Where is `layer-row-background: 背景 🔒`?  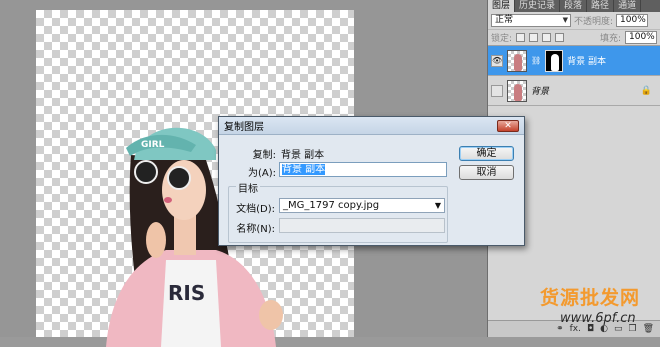 layer-row-background: 背景 🔒 is located at coordinates (574, 91).